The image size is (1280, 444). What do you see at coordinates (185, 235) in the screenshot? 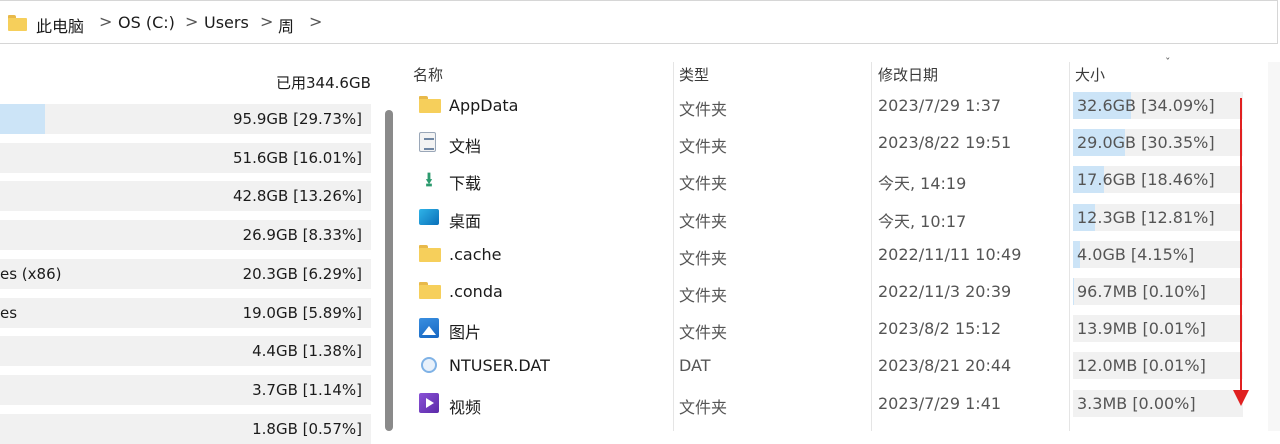
I see `usage-row: 26.9GB [8.33%]` at bounding box center [185, 235].